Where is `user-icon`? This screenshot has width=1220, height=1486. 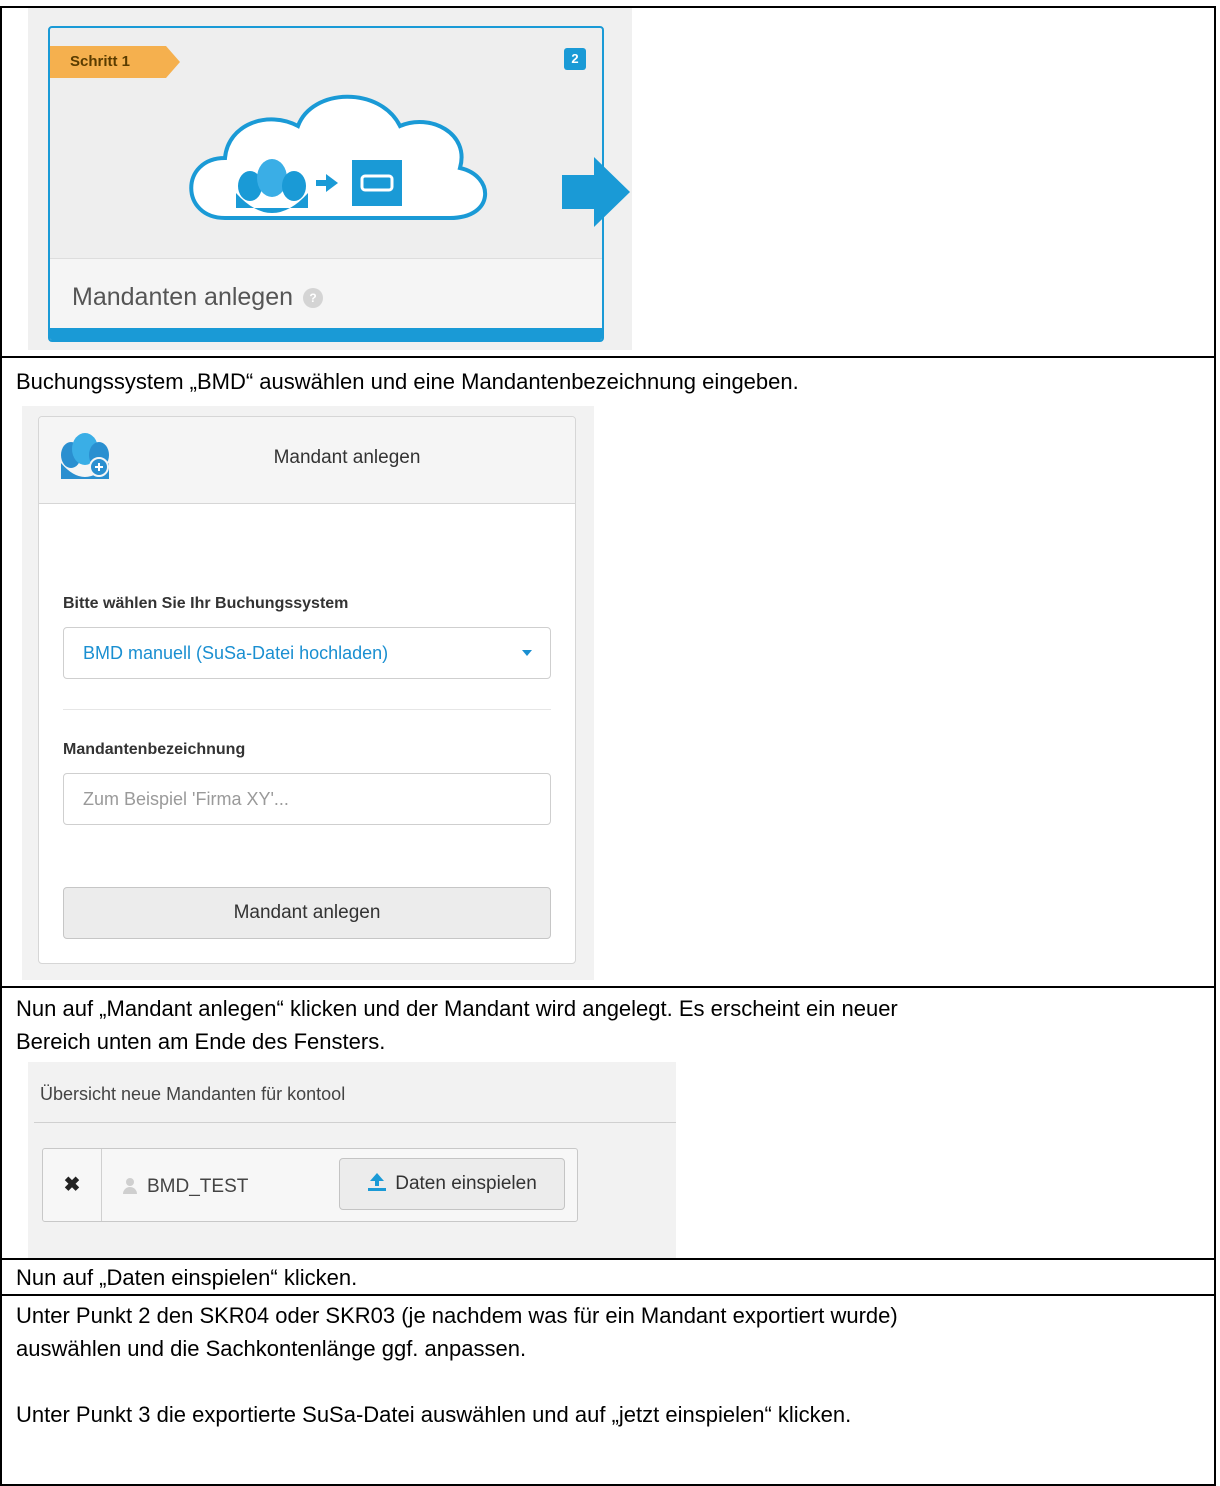
user-icon is located at coordinates (130, 1186).